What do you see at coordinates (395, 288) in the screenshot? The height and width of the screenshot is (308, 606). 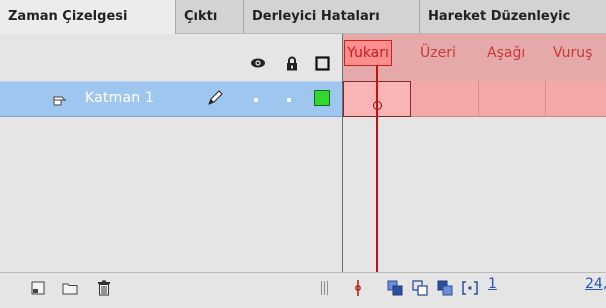 I see `onion-skin-icon` at bounding box center [395, 288].